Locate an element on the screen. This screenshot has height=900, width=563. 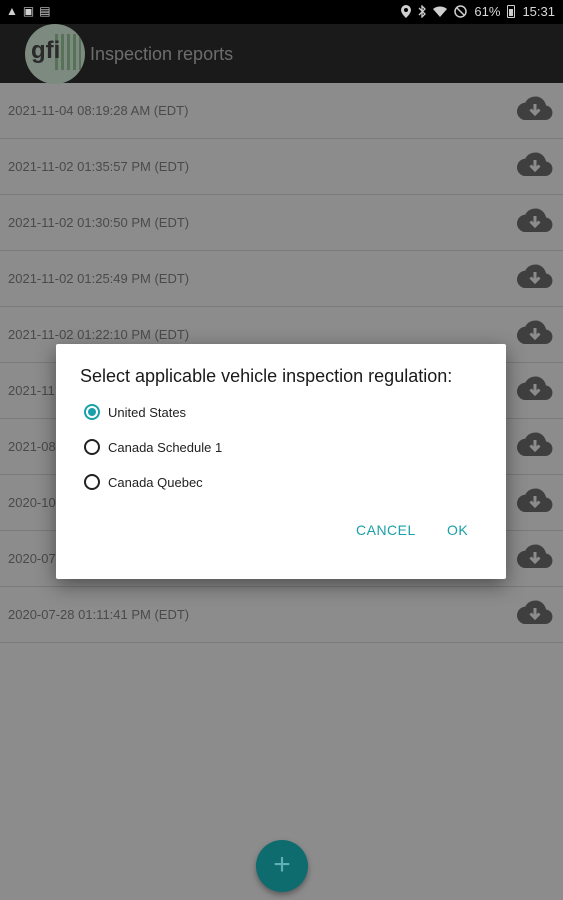
report-row: 2021-11-02 01:25:49 PM (EDT) is located at coordinates (281, 279).